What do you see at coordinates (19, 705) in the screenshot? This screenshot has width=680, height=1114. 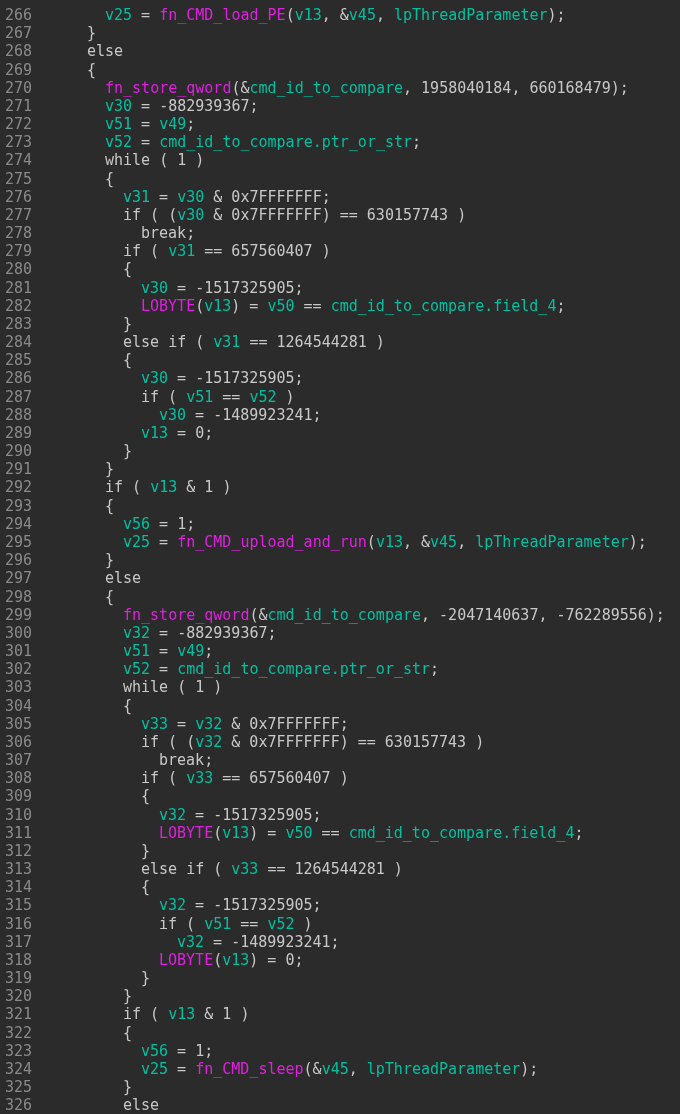 I see `line-number: 304` at bounding box center [19, 705].